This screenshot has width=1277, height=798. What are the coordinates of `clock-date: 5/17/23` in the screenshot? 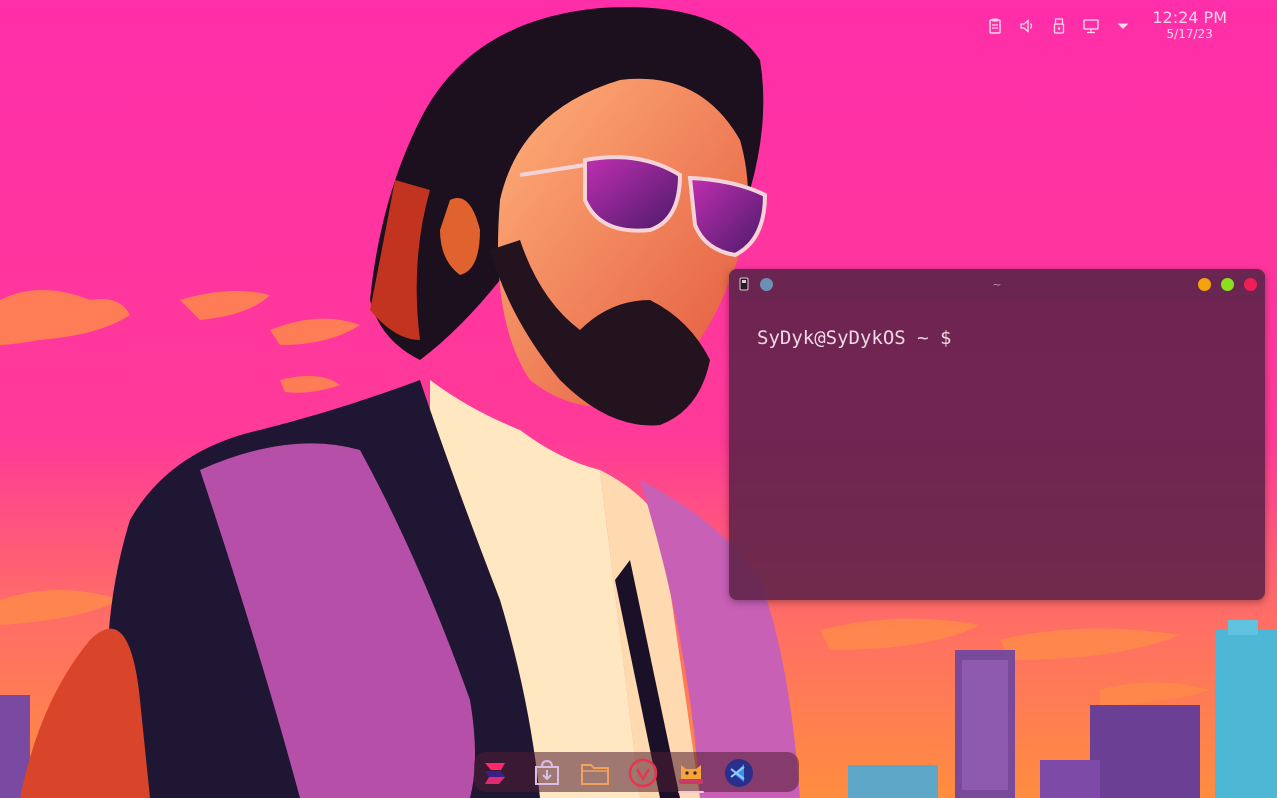 It's located at (1189, 34).